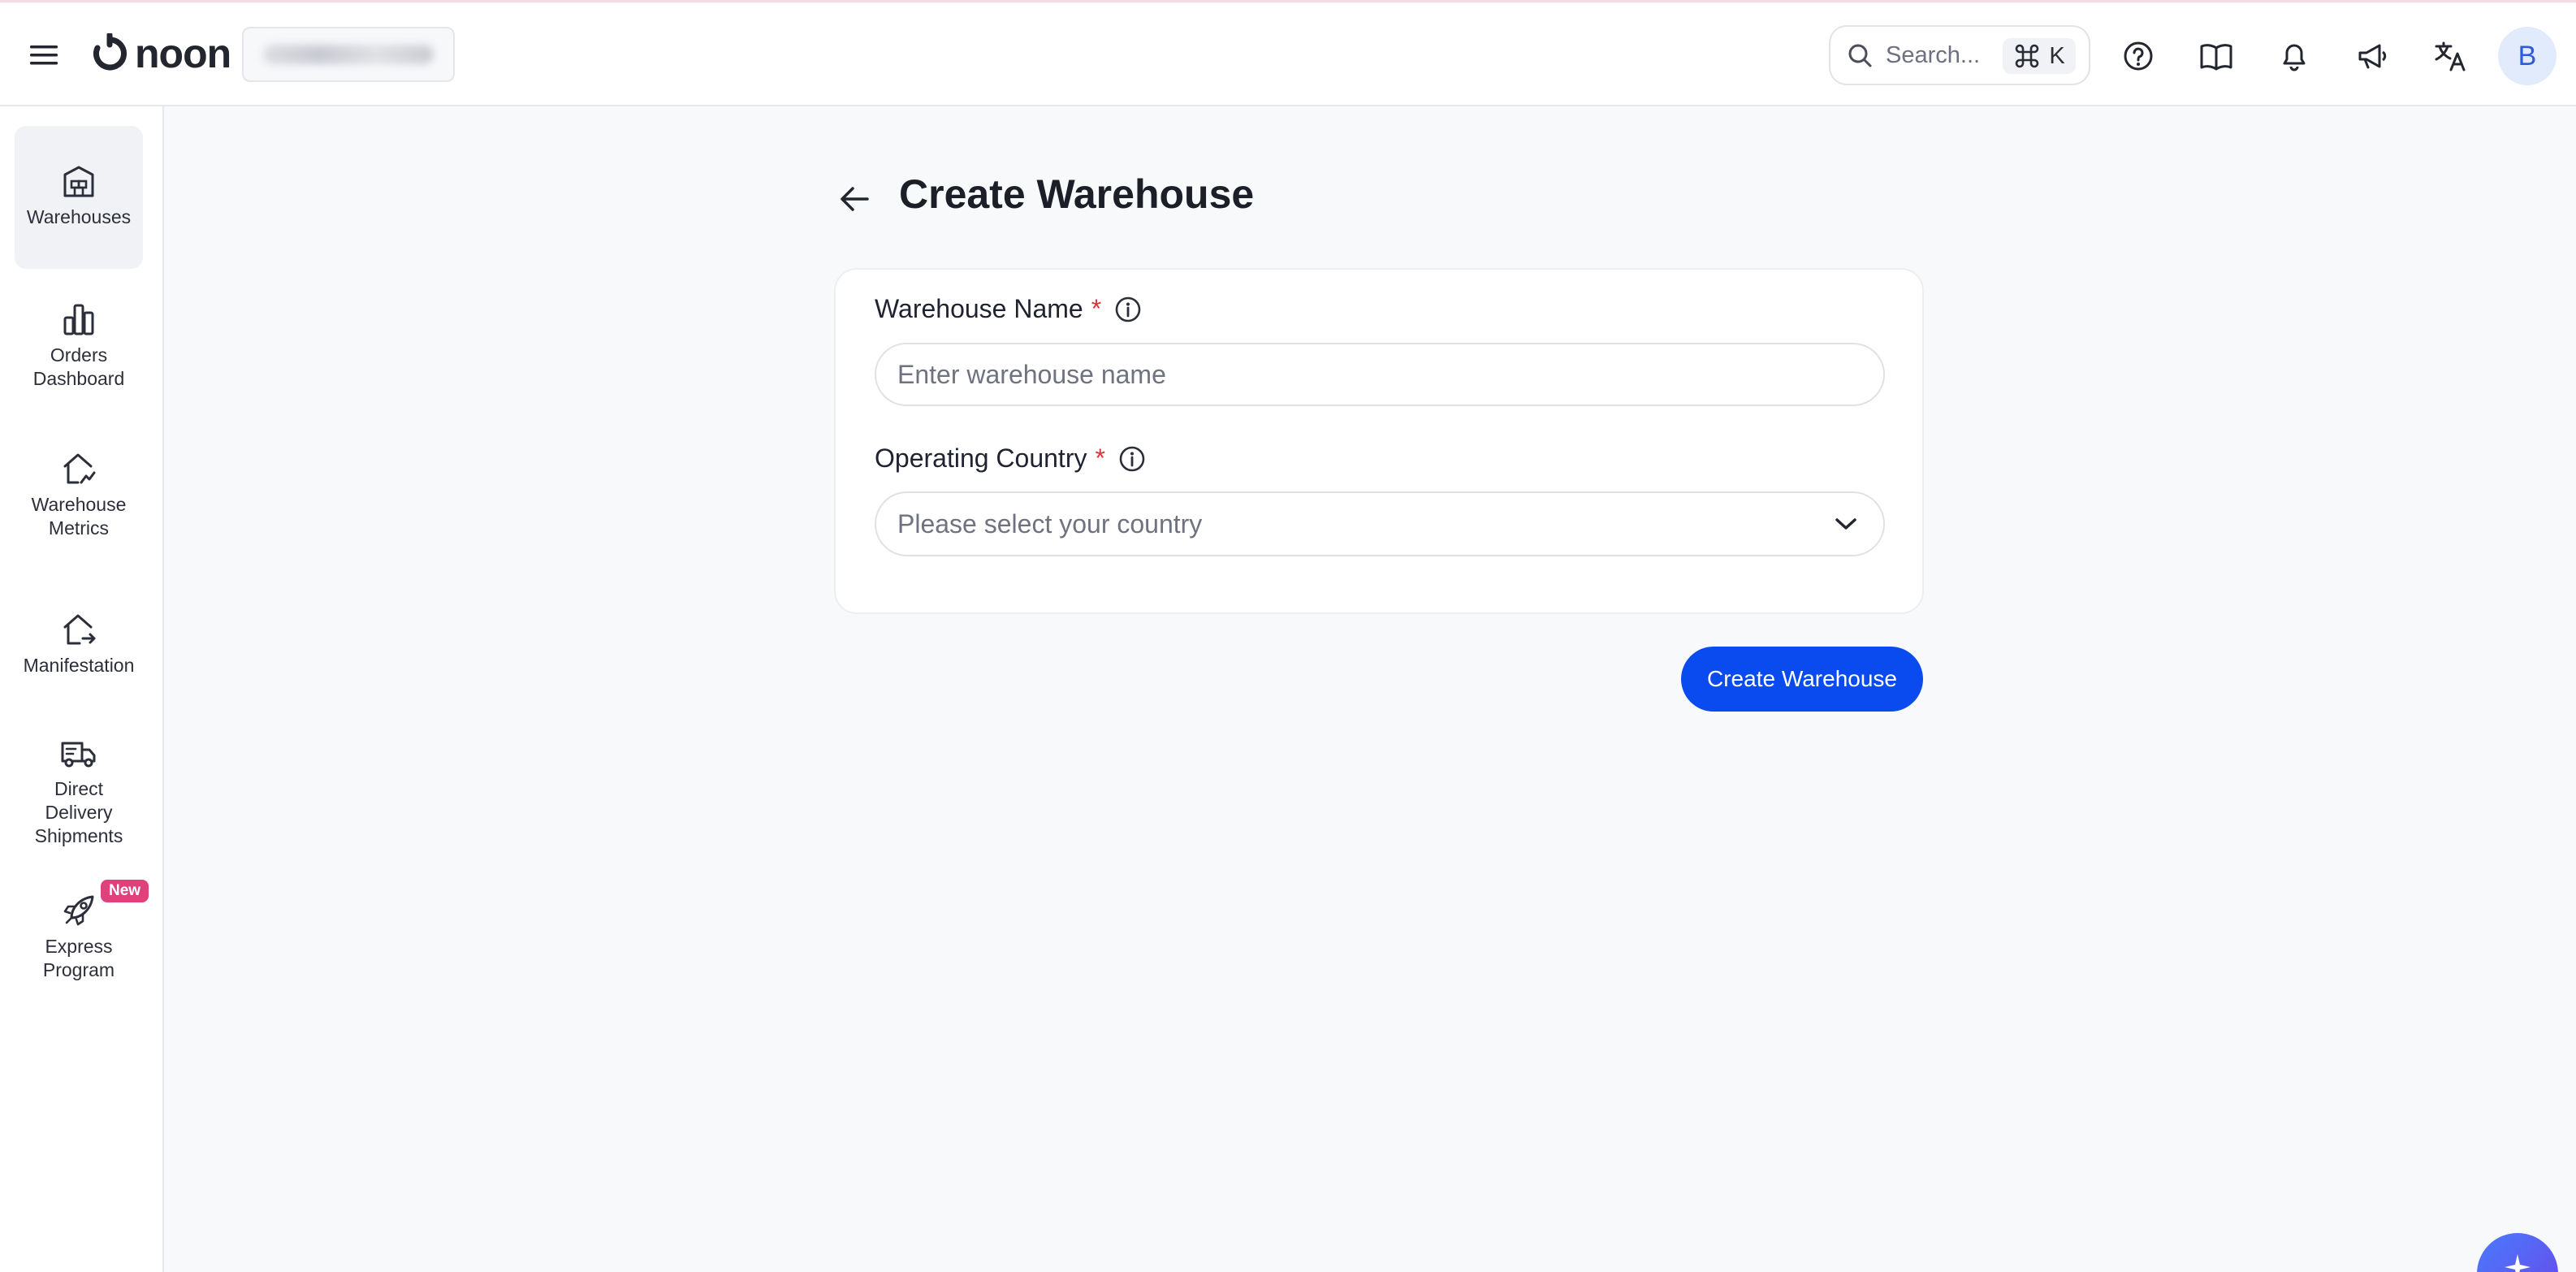 The image size is (2576, 1272). What do you see at coordinates (79, 181) in the screenshot?
I see `warehouse-icon` at bounding box center [79, 181].